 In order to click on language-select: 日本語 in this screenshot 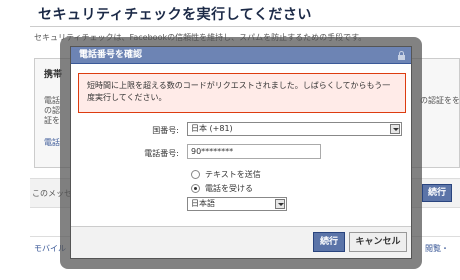, I will do `click(237, 204)`.